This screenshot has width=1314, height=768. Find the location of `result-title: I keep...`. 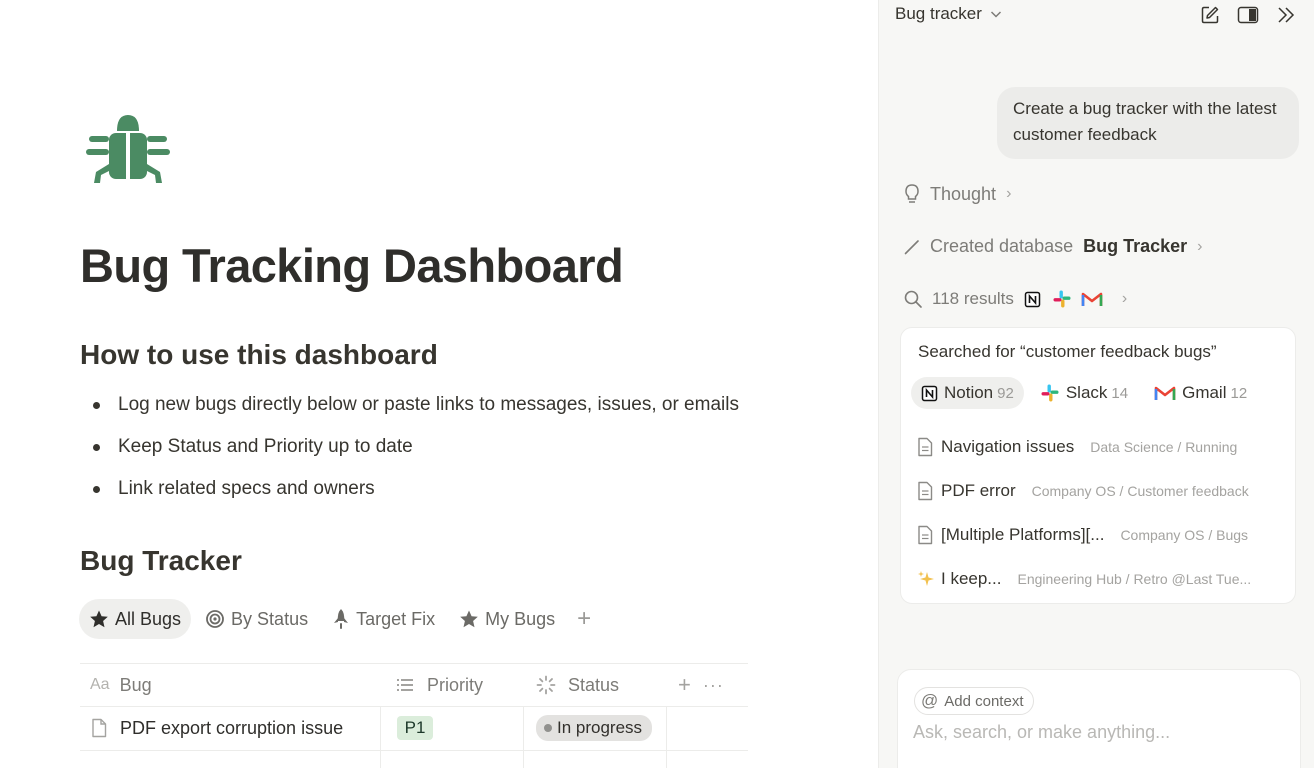

result-title: I keep... is located at coordinates (971, 578).